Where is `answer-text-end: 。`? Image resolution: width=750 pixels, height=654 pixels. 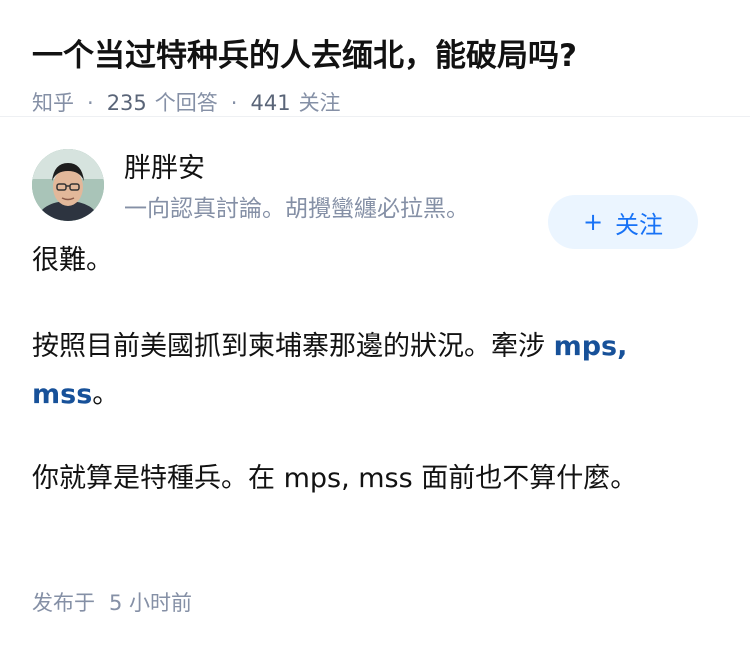
answer-text-end: 。 is located at coordinates (106, 394).